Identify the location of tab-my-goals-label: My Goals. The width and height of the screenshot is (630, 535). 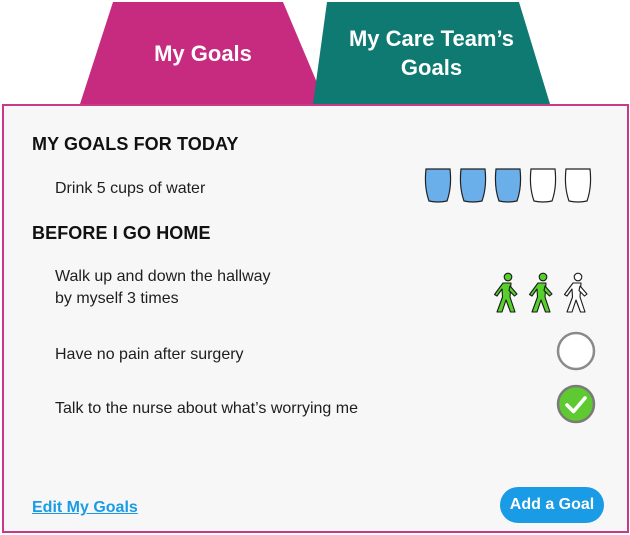
(203, 53).